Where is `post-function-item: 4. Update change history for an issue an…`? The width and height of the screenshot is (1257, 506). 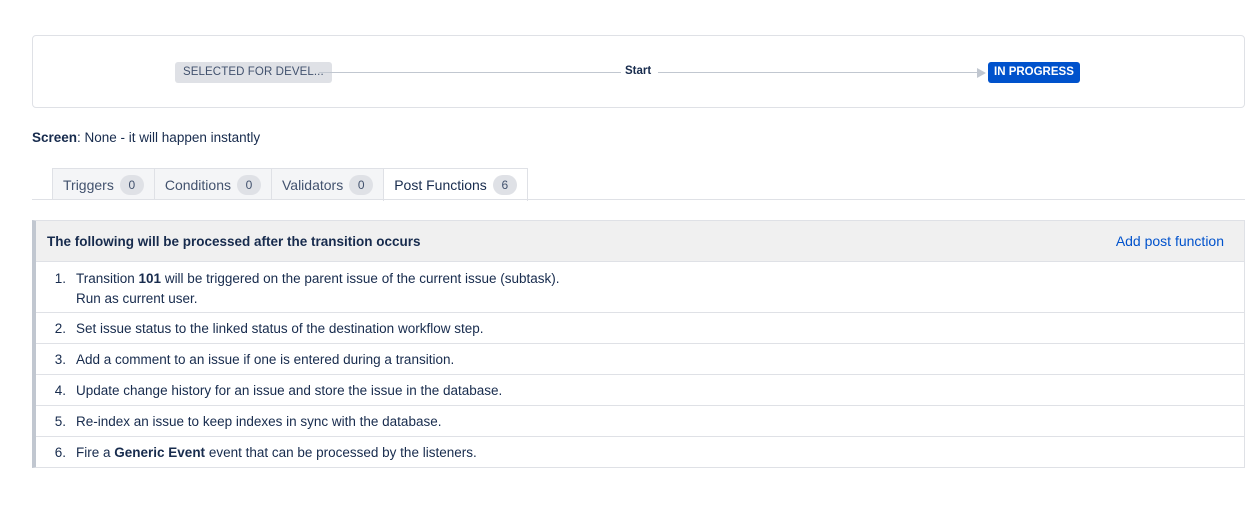
post-function-item: 4. Update change history for an issue an… is located at coordinates (640, 390).